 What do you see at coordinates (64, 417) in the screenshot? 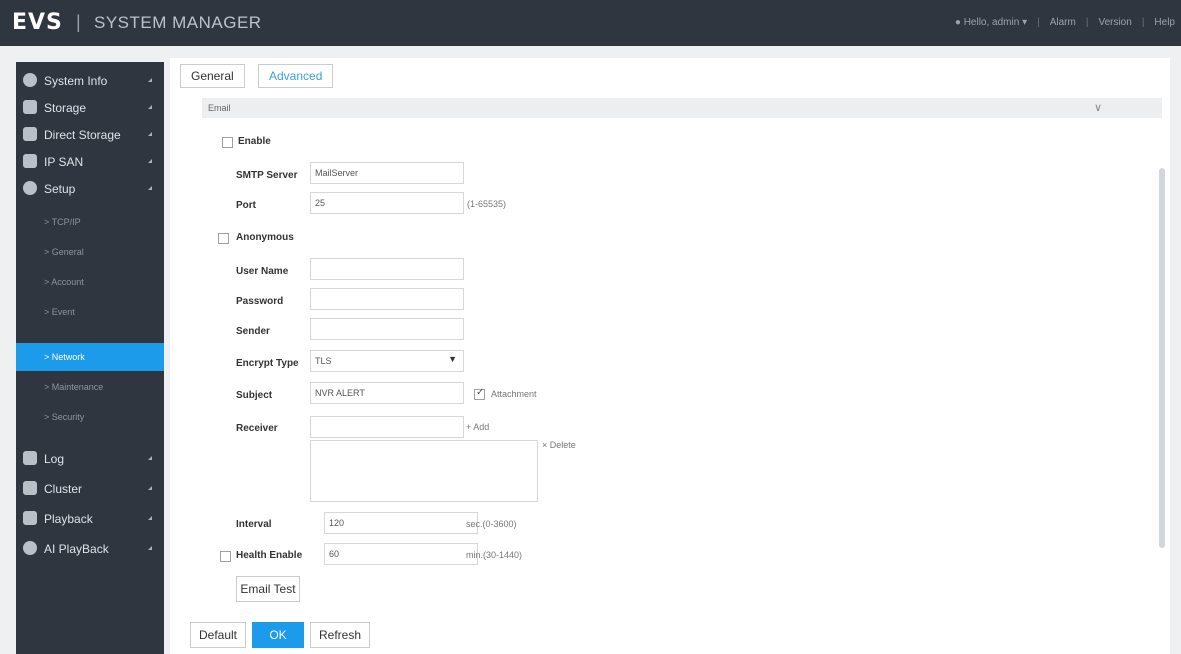
I see `sidebar-subitem-label: > Security` at bounding box center [64, 417].